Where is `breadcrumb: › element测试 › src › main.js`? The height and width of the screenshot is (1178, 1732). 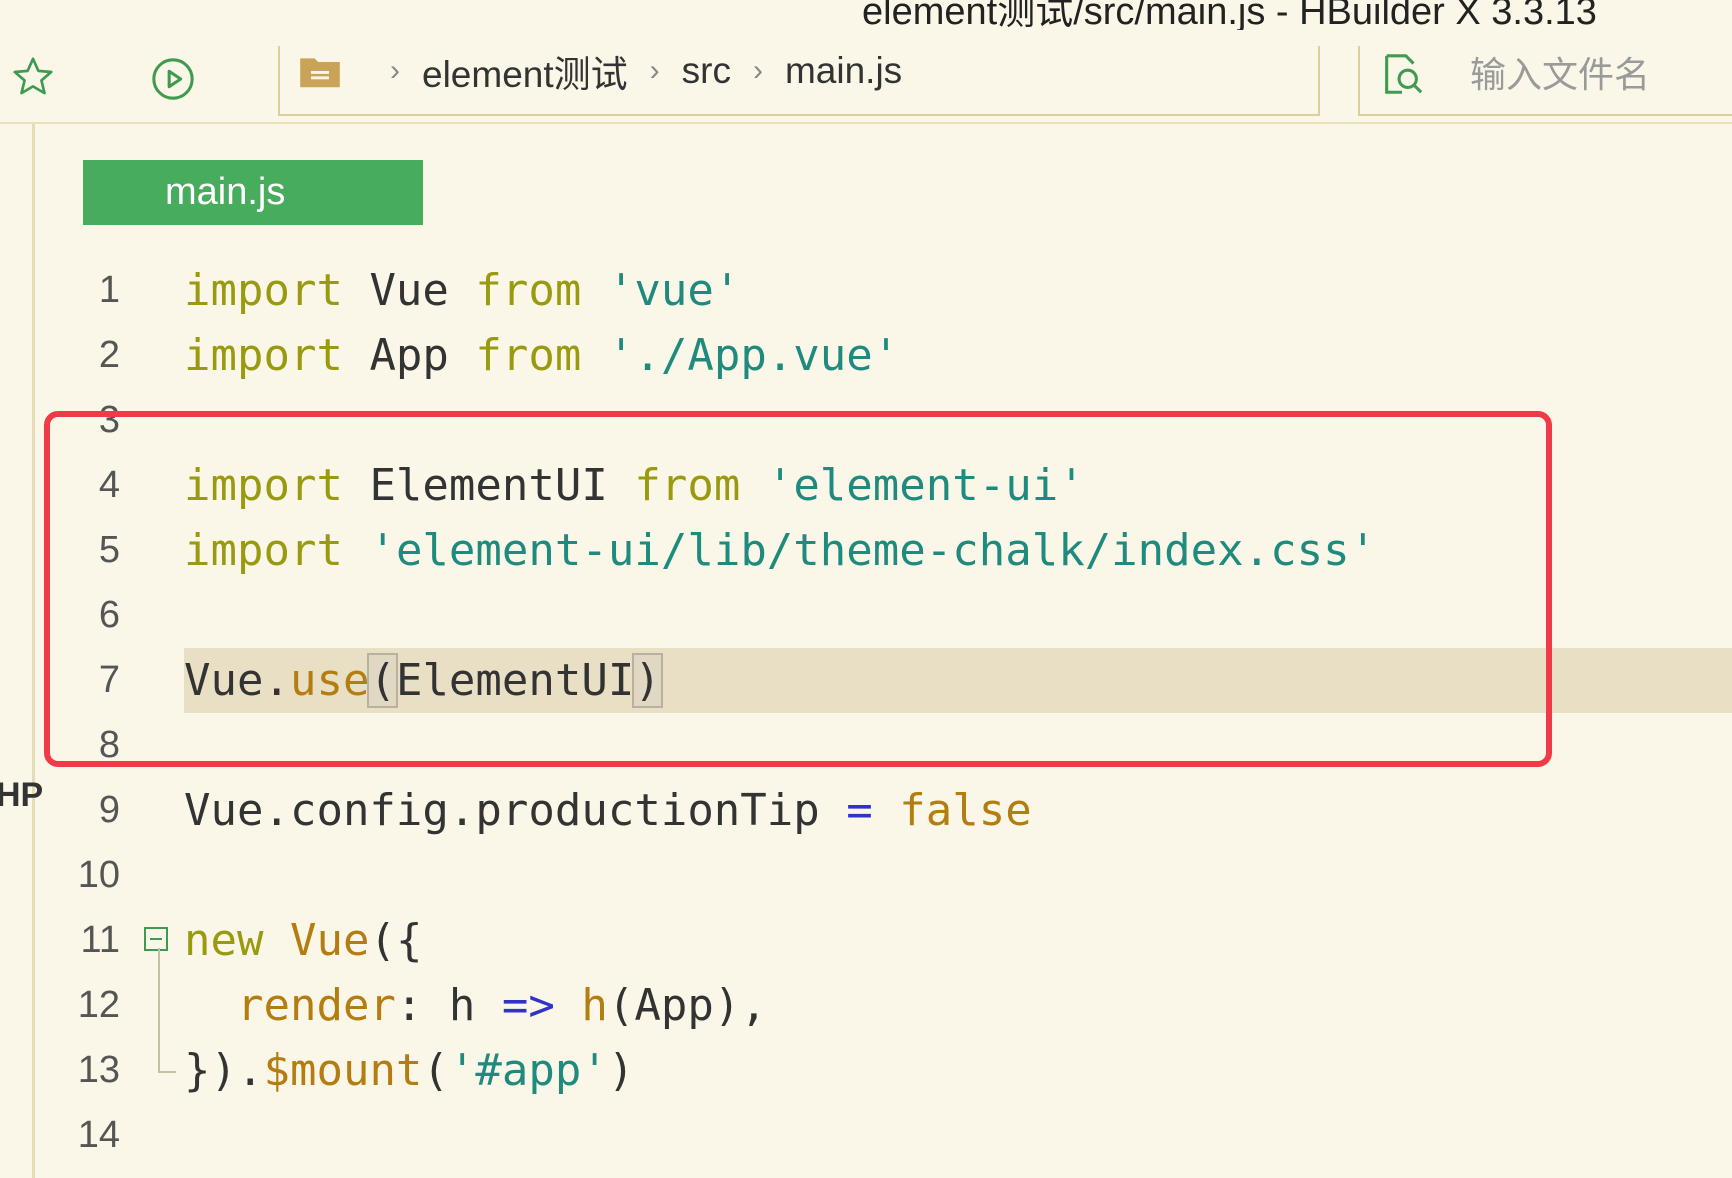
breadcrumb: › element测试 › src › main.js is located at coordinates (799, 81).